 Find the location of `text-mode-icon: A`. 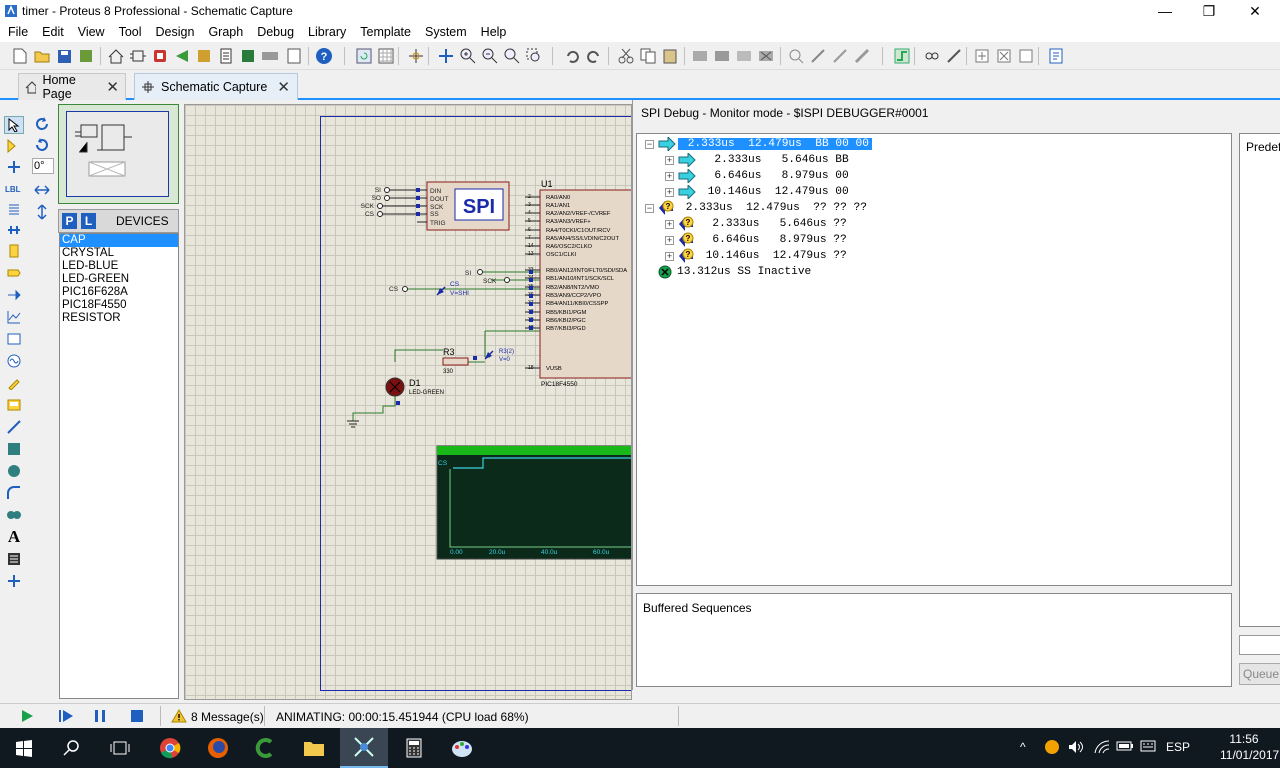

text-mode-icon: A is located at coordinates (14, 536).